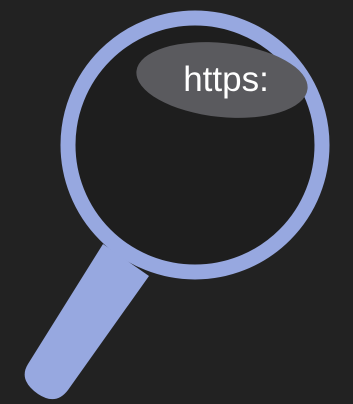  What do you see at coordinates (226, 79) in the screenshot?
I see `url-scheme-text: https:` at bounding box center [226, 79].